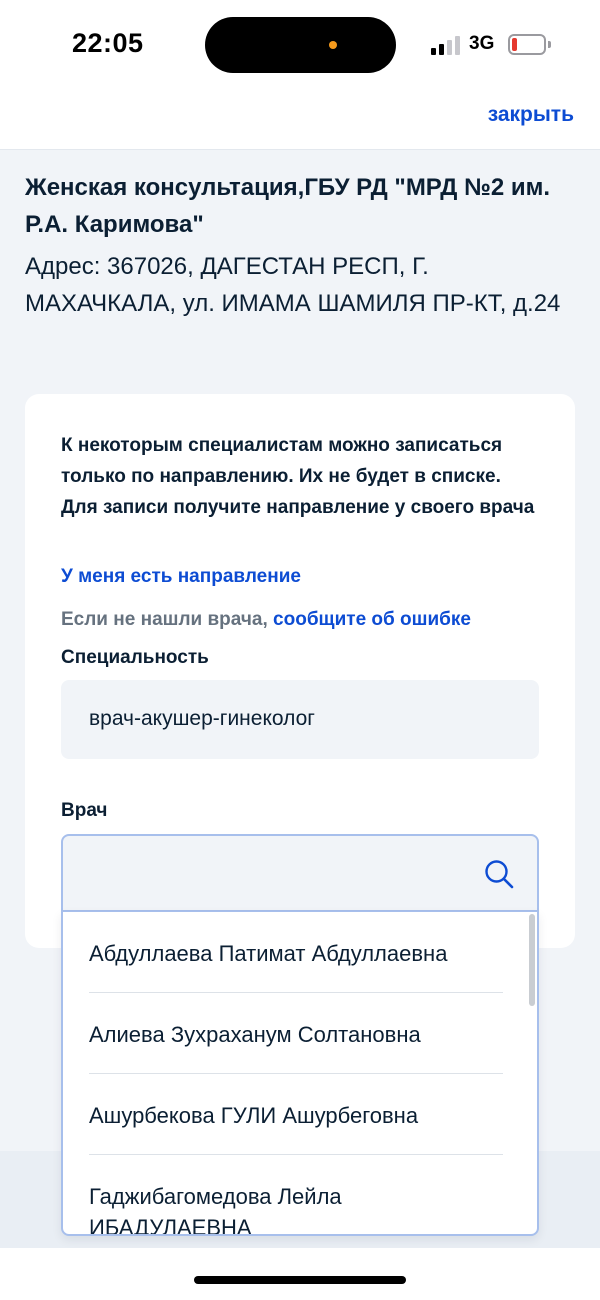  I want to click on privacy-indicator-dot, so click(333, 45).